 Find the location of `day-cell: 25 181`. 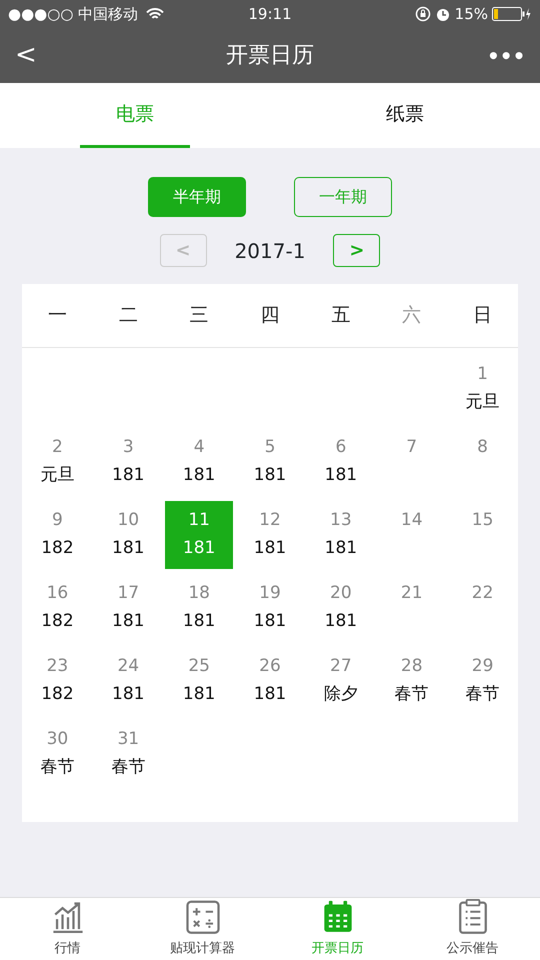

day-cell: 25 181 is located at coordinates (199, 681).